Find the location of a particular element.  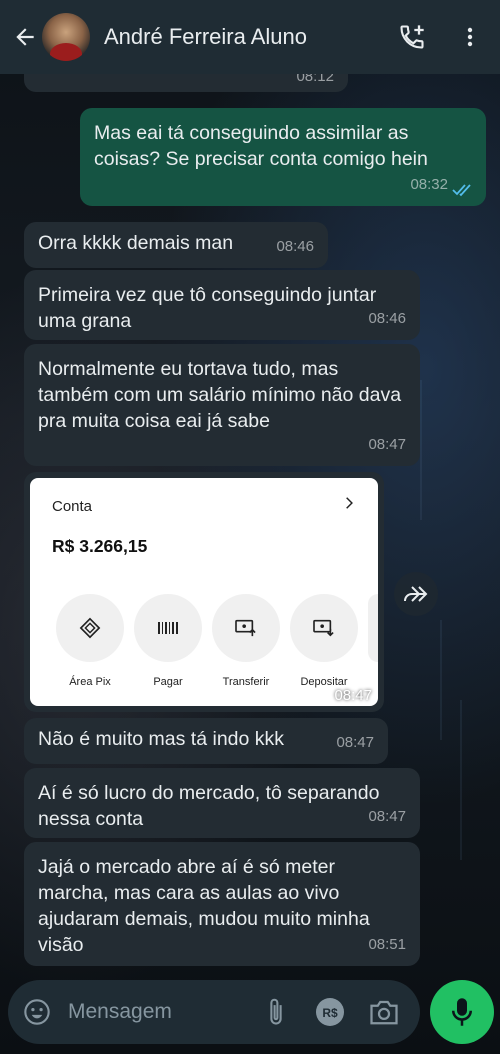

transfer-icon is located at coordinates (245, 628).